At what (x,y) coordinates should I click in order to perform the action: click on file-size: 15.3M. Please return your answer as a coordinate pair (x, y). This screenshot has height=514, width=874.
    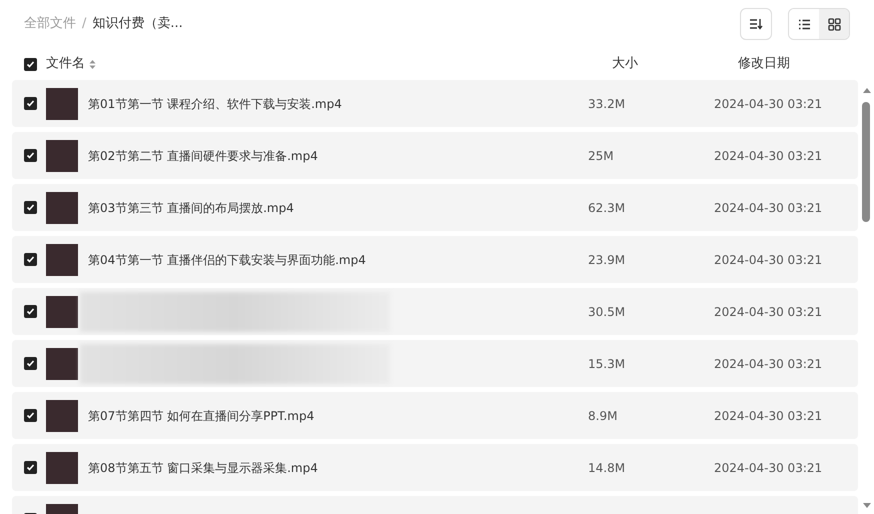
    Looking at the image, I should click on (607, 364).